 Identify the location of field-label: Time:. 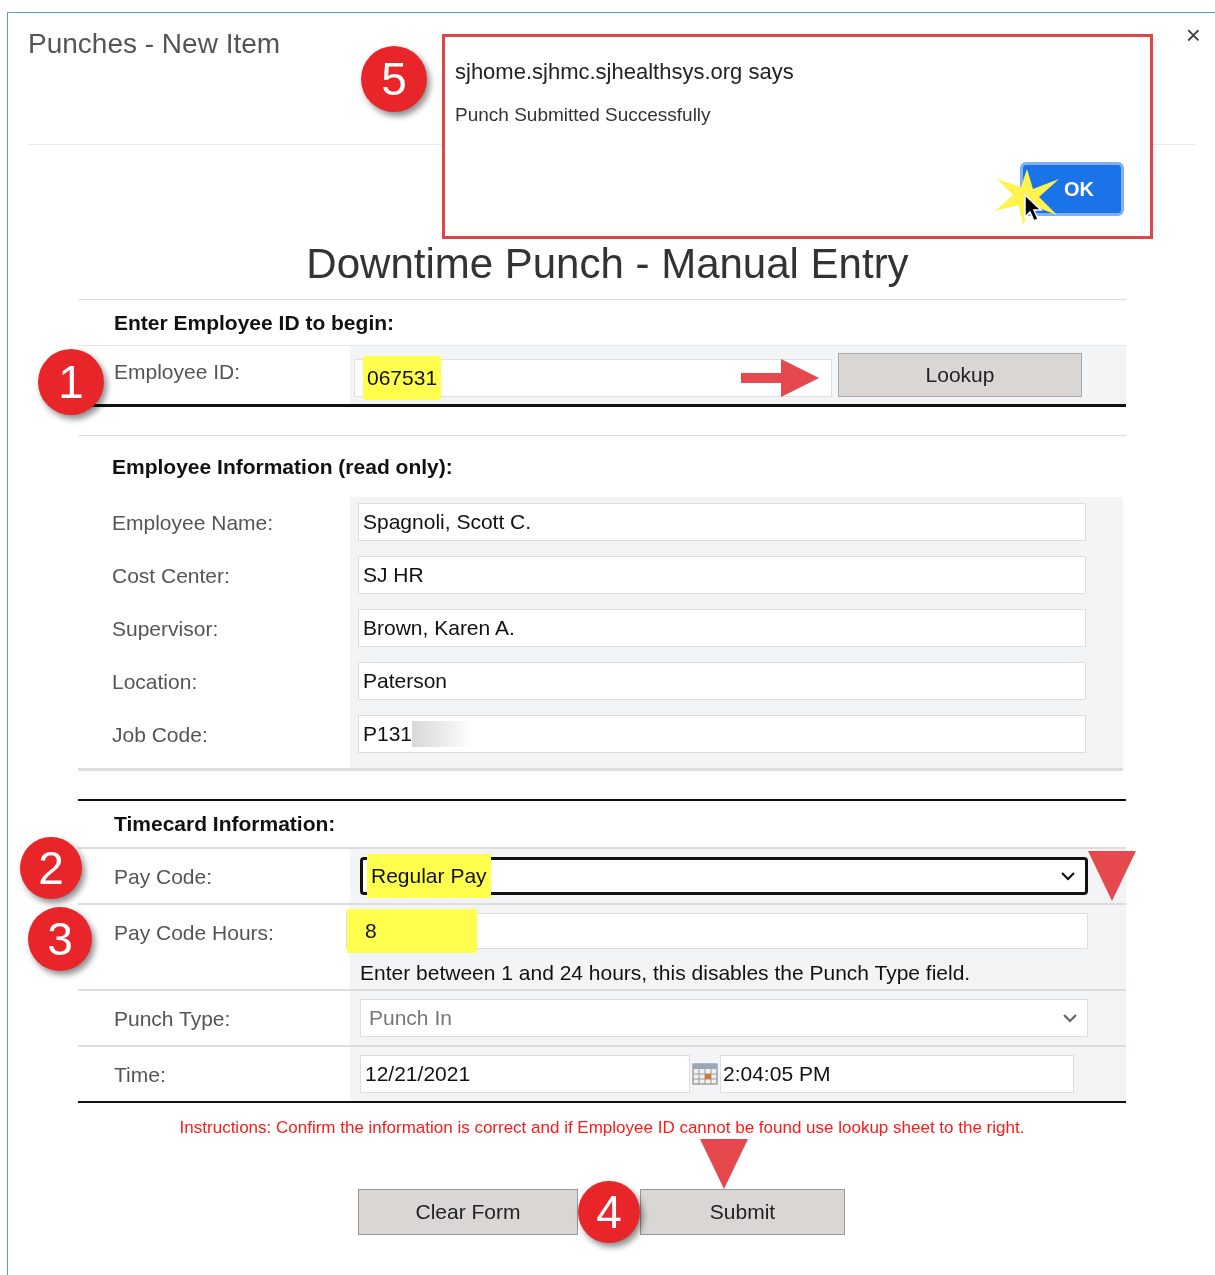
(140, 1074).